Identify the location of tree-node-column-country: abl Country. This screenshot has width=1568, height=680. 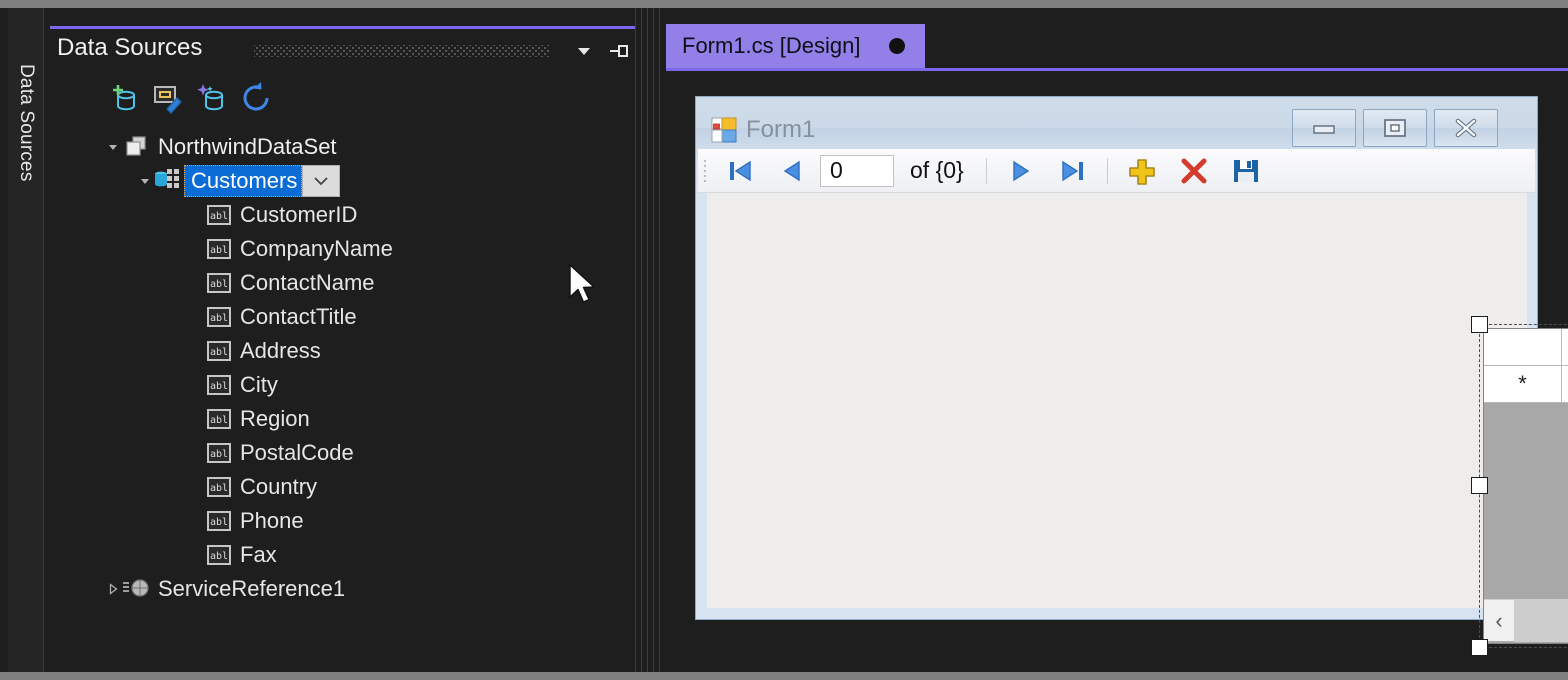
(260, 487).